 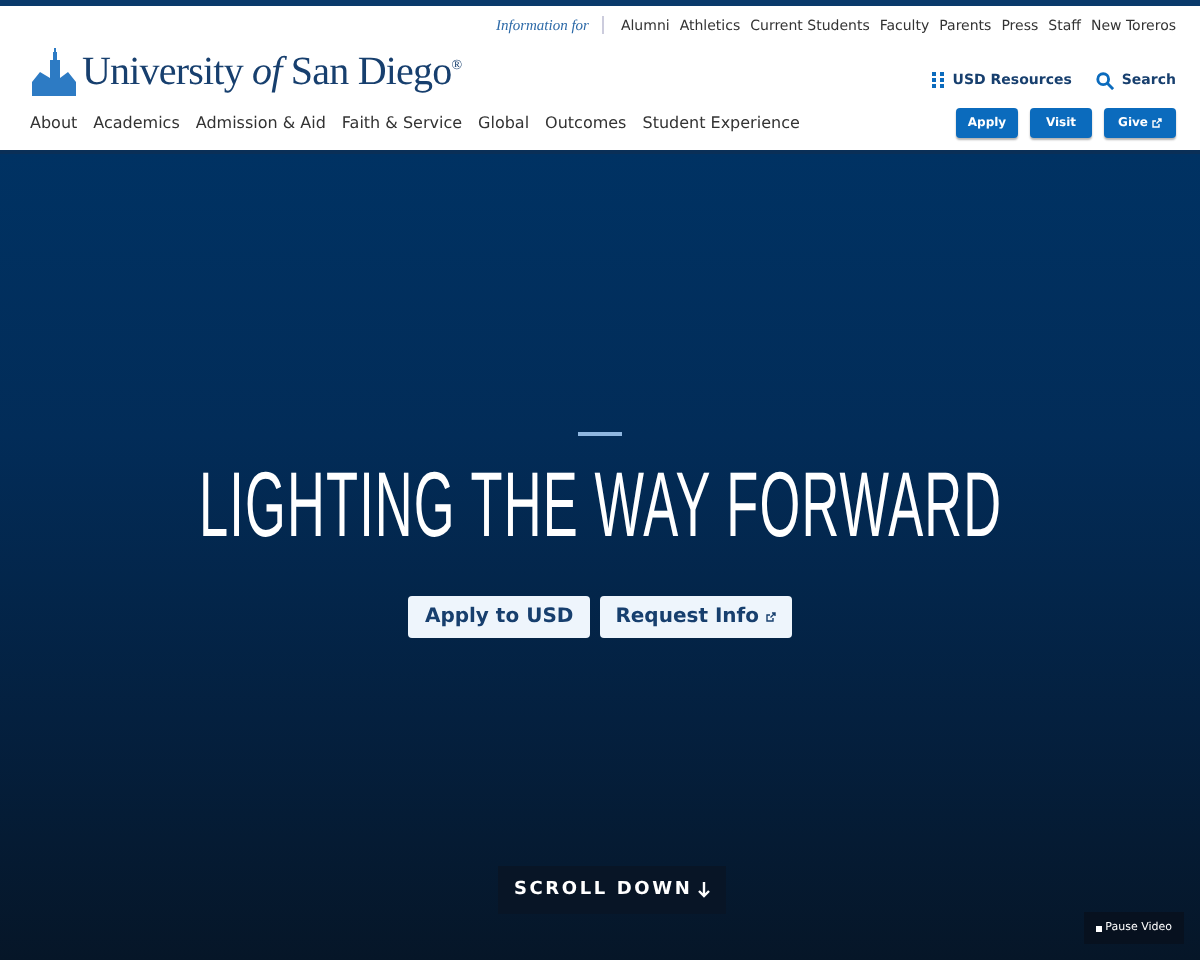 What do you see at coordinates (54, 122) in the screenshot?
I see `main-nav-link: About` at bounding box center [54, 122].